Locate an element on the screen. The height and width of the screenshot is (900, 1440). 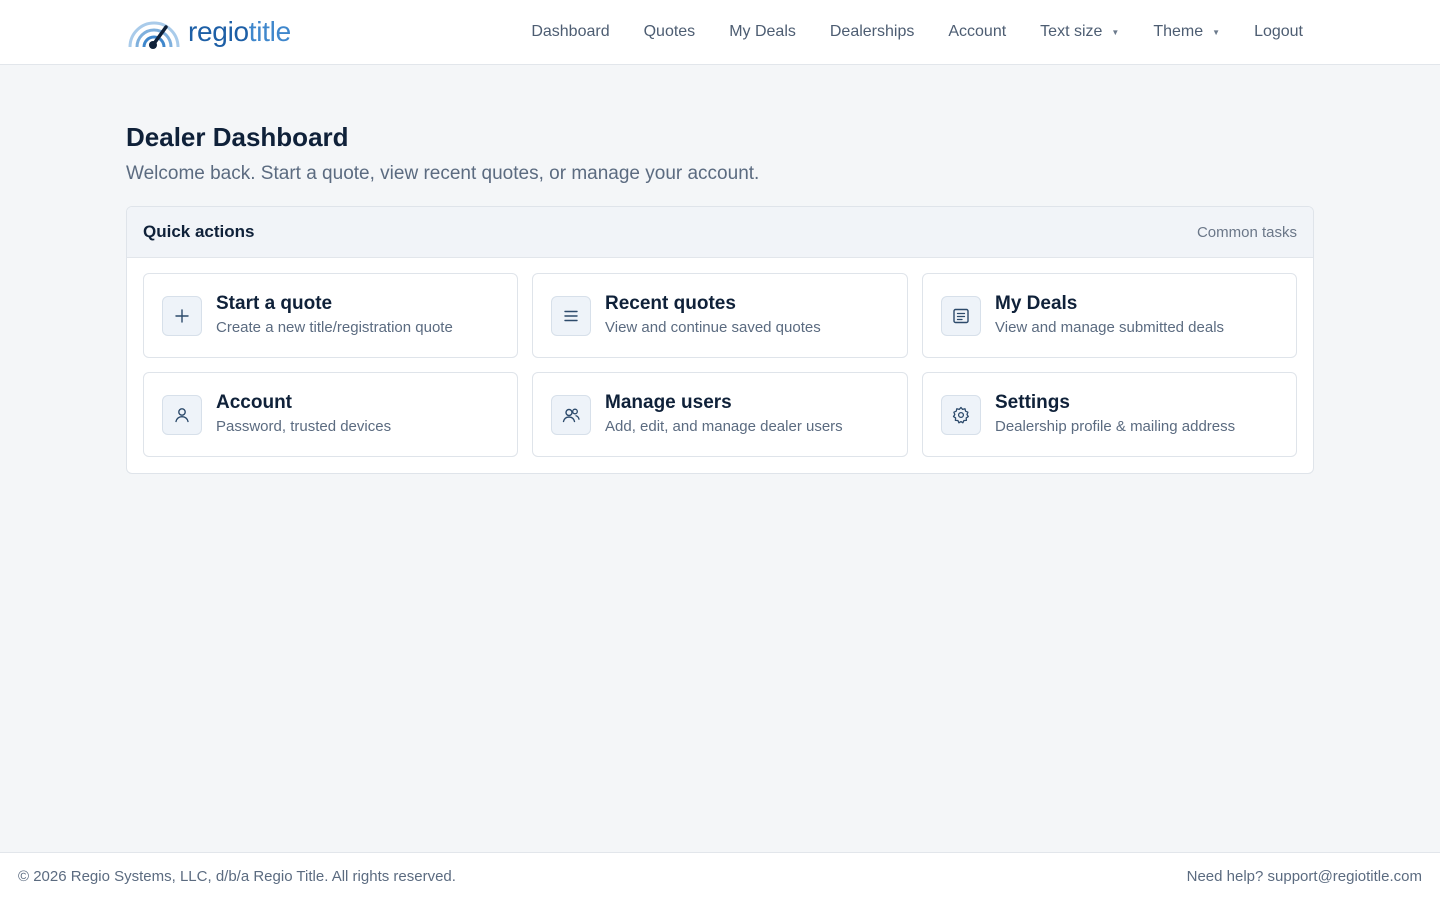
gear-icon is located at coordinates (961, 414).